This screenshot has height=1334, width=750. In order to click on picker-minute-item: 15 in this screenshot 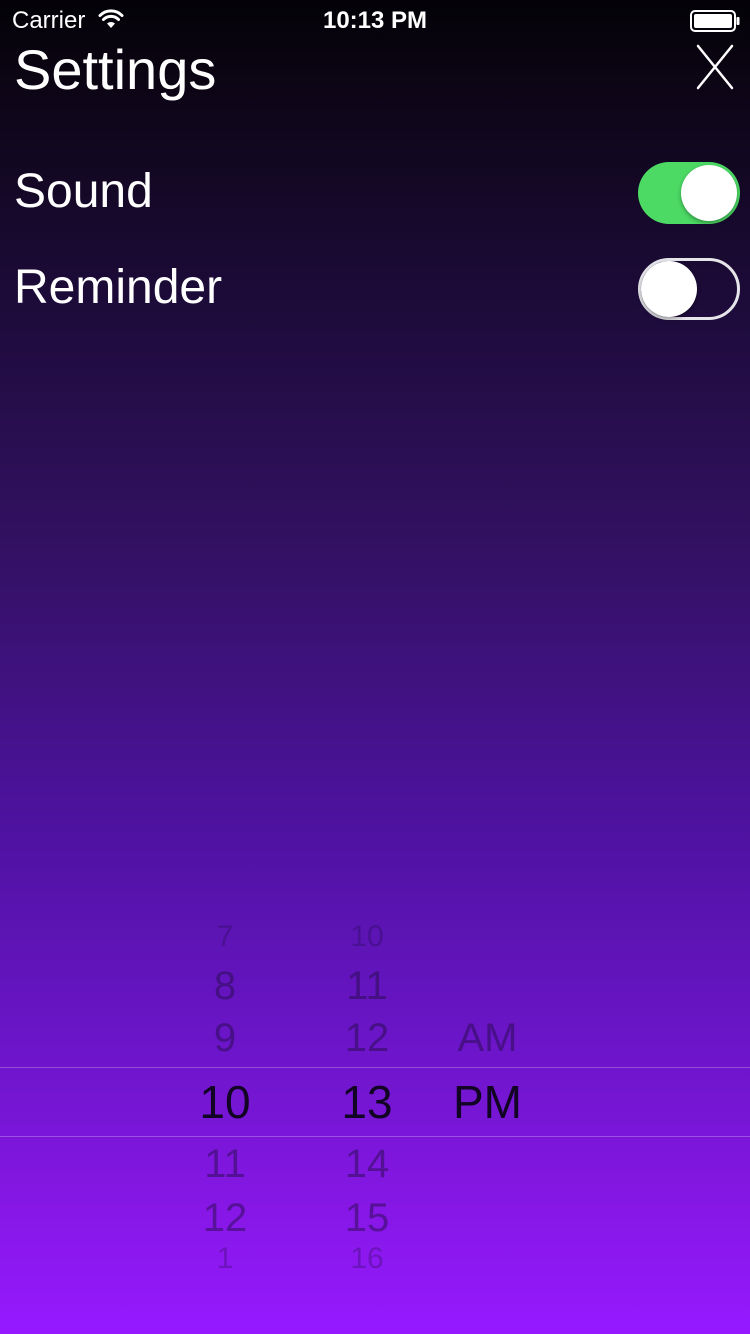, I will do `click(367, 1218)`.